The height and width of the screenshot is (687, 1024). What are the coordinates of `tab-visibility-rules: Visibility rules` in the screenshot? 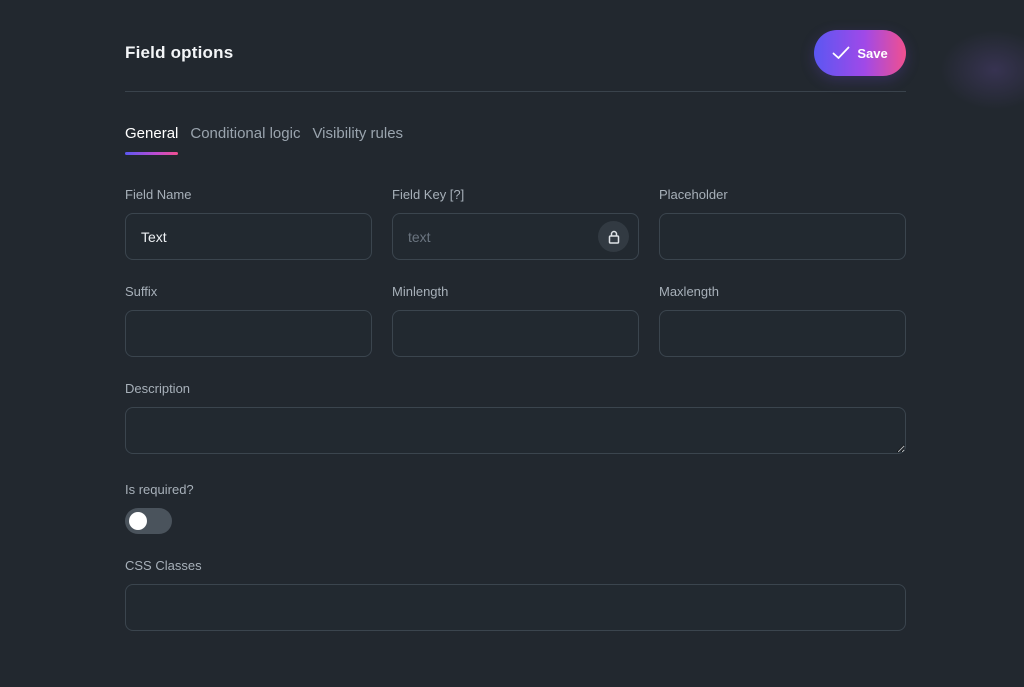 It's located at (357, 140).